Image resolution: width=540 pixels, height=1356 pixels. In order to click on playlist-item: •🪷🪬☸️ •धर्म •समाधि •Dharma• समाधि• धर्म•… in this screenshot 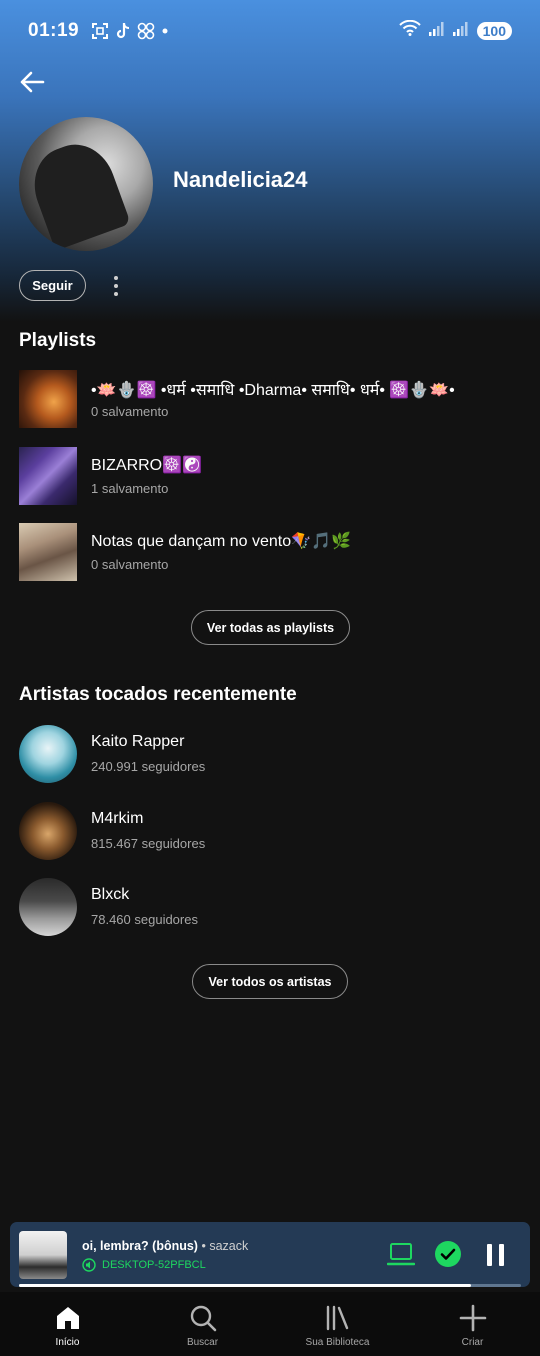, I will do `click(274, 399)`.